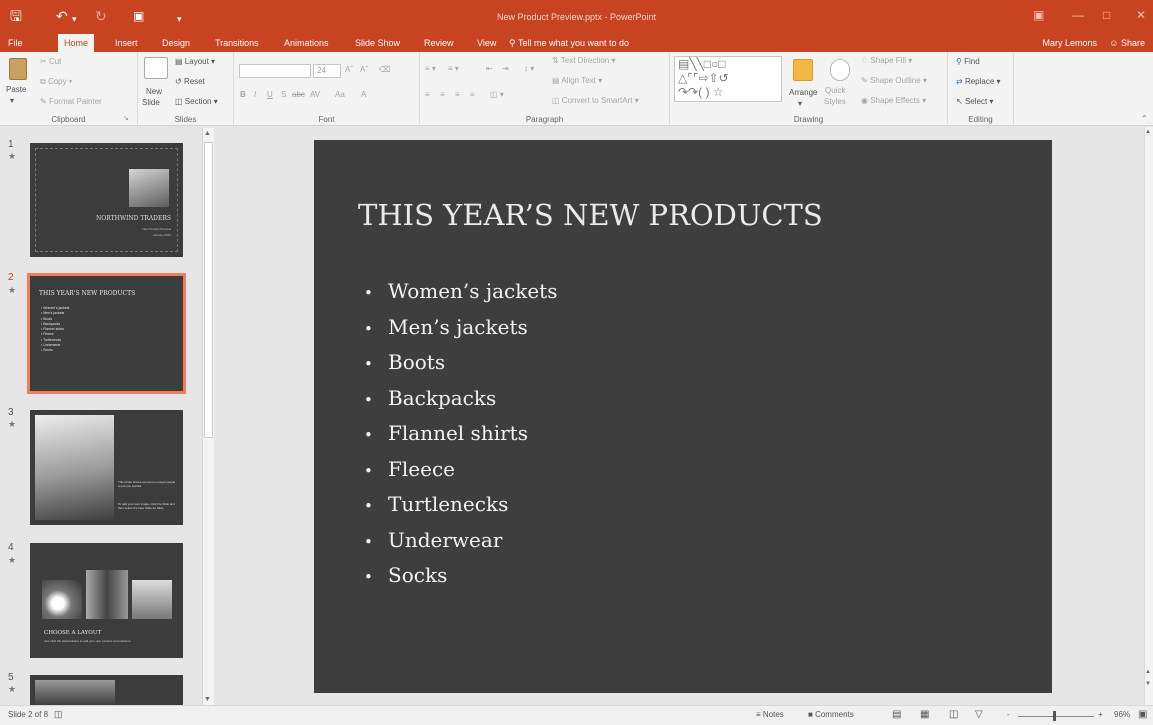 This screenshot has width=1153, height=725. Describe the element at coordinates (283, 94) in the screenshot. I see `shadow-button: S` at that location.